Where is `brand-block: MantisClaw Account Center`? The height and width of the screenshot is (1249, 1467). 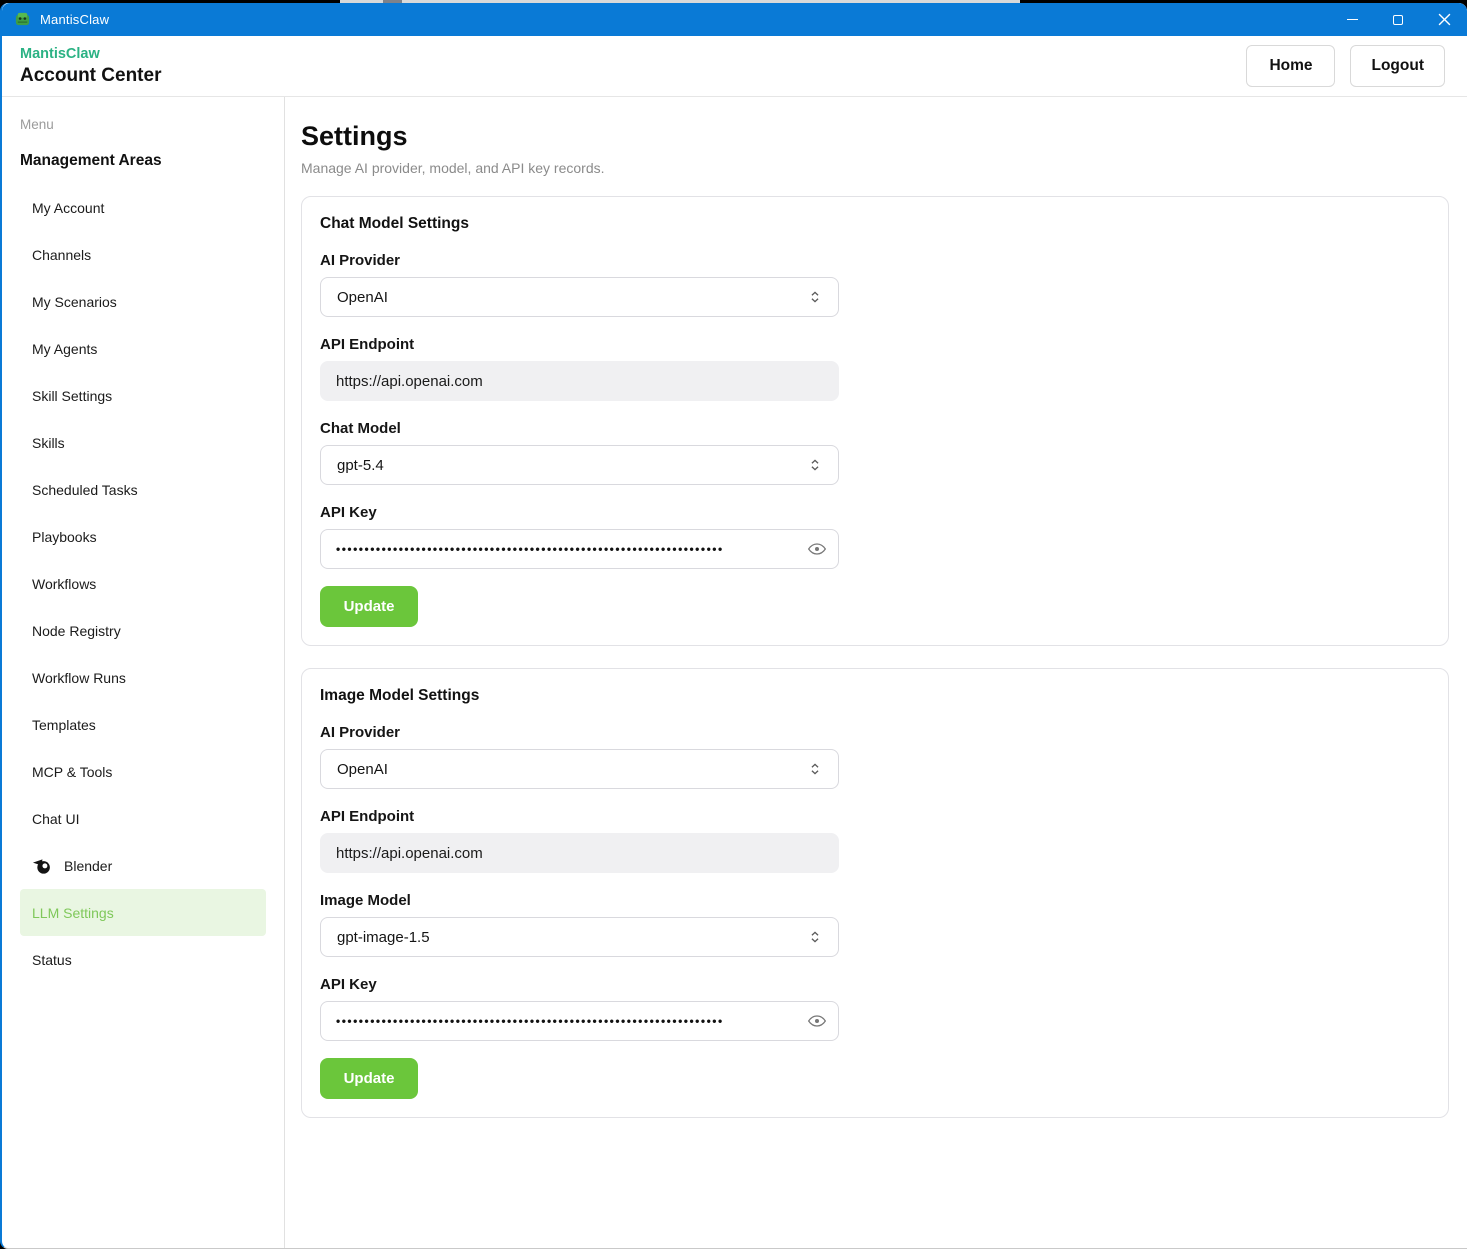 brand-block: MantisClaw Account Center is located at coordinates (90, 66).